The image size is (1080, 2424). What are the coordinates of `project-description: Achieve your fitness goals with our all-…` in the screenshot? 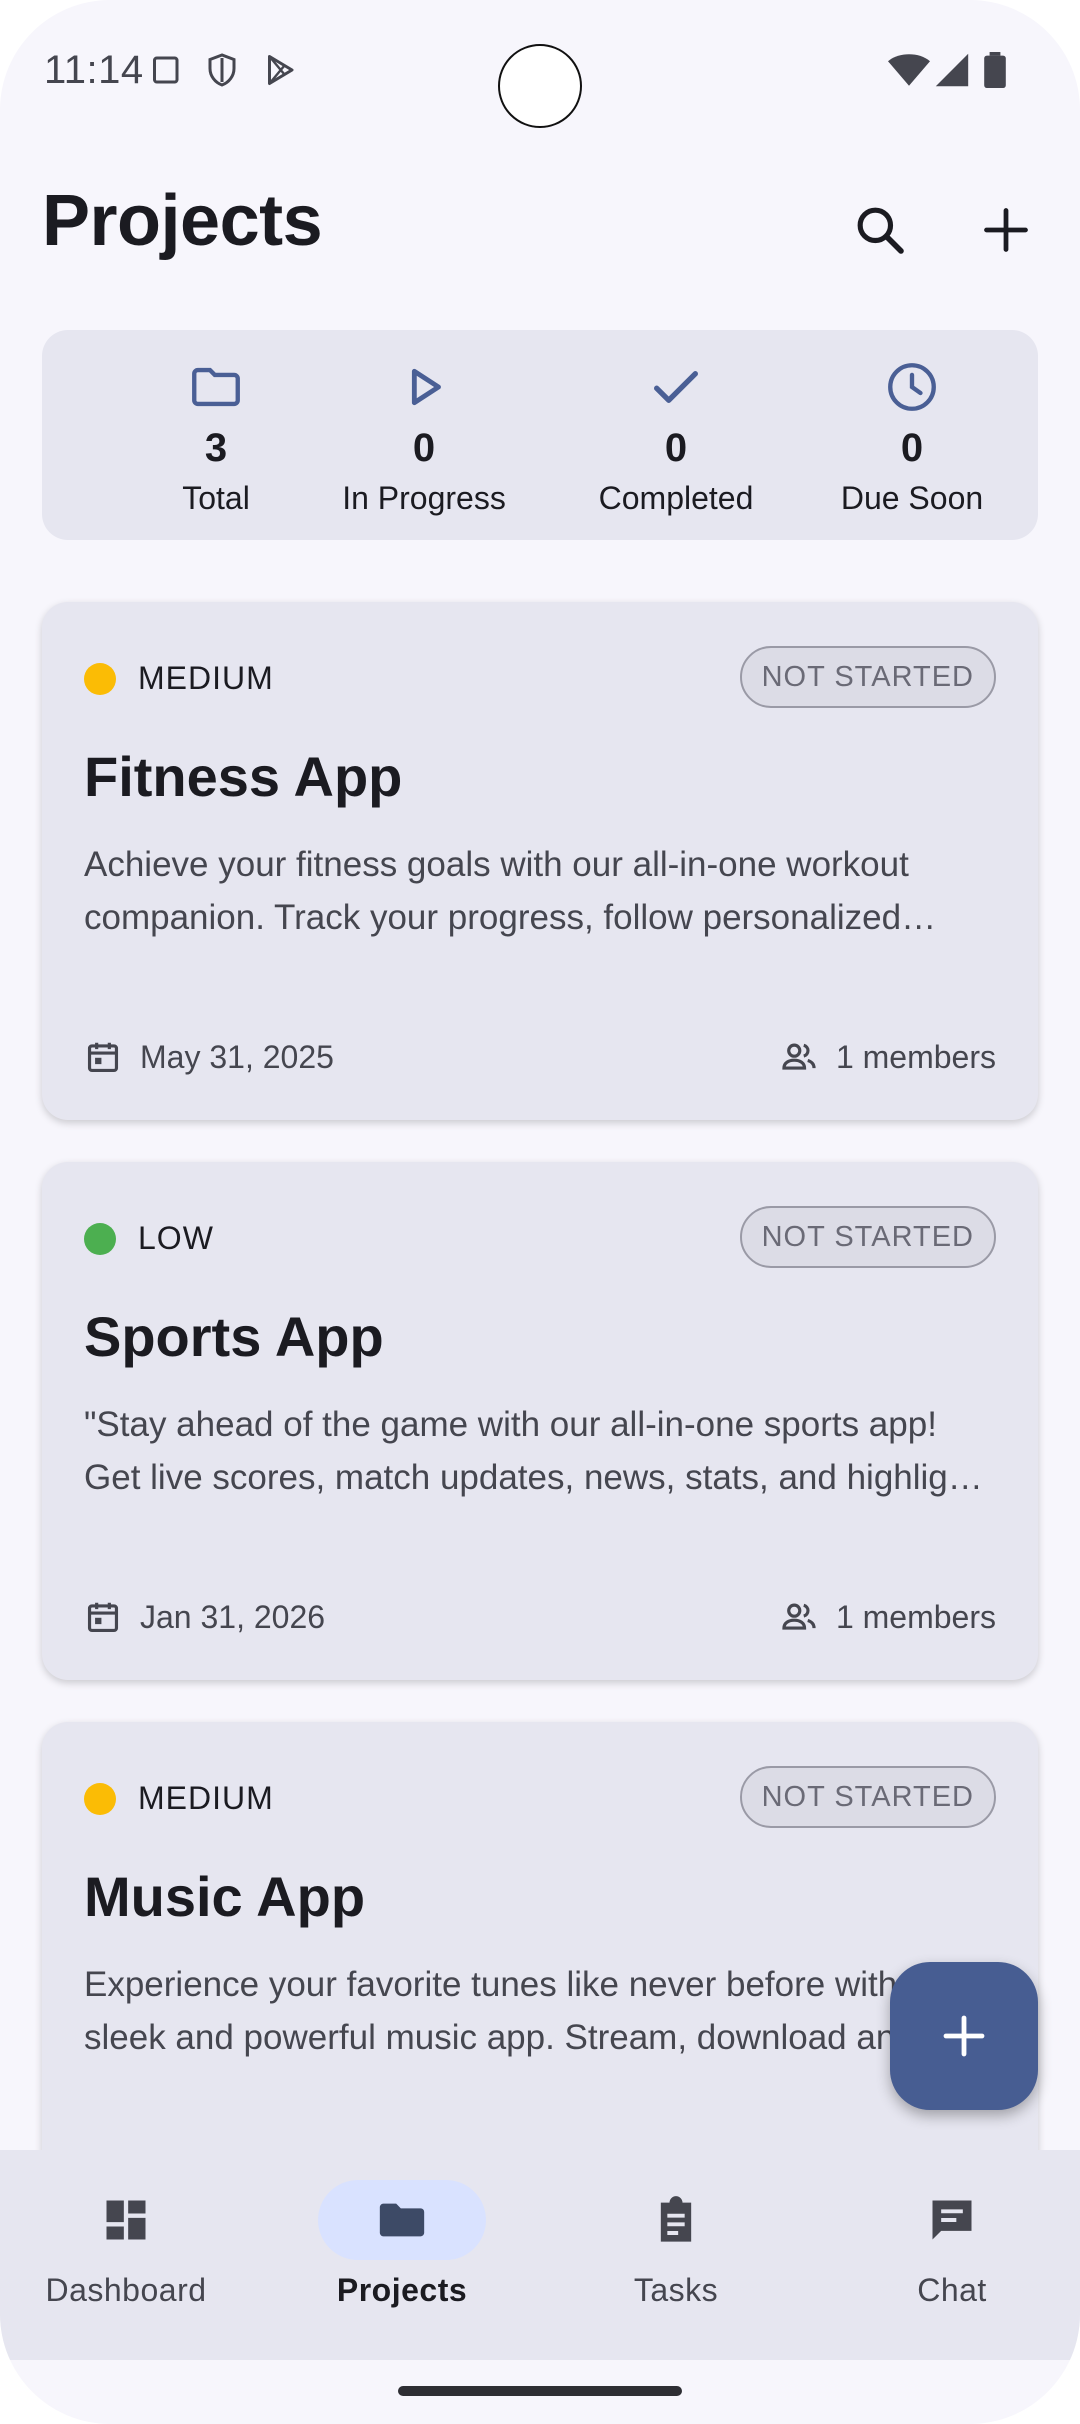 It's located at (496, 891).